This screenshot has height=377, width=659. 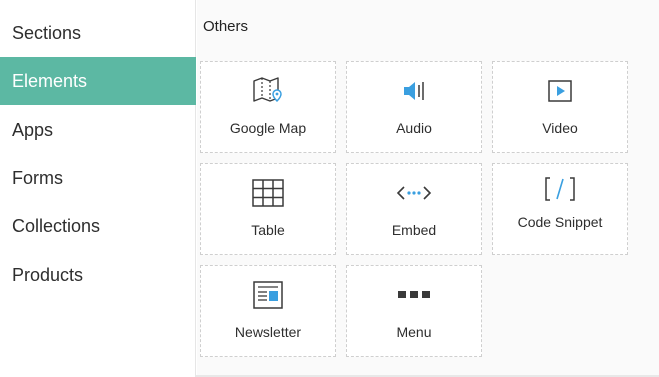 I want to click on element-tile-menu: Menu, so click(x=414, y=311).